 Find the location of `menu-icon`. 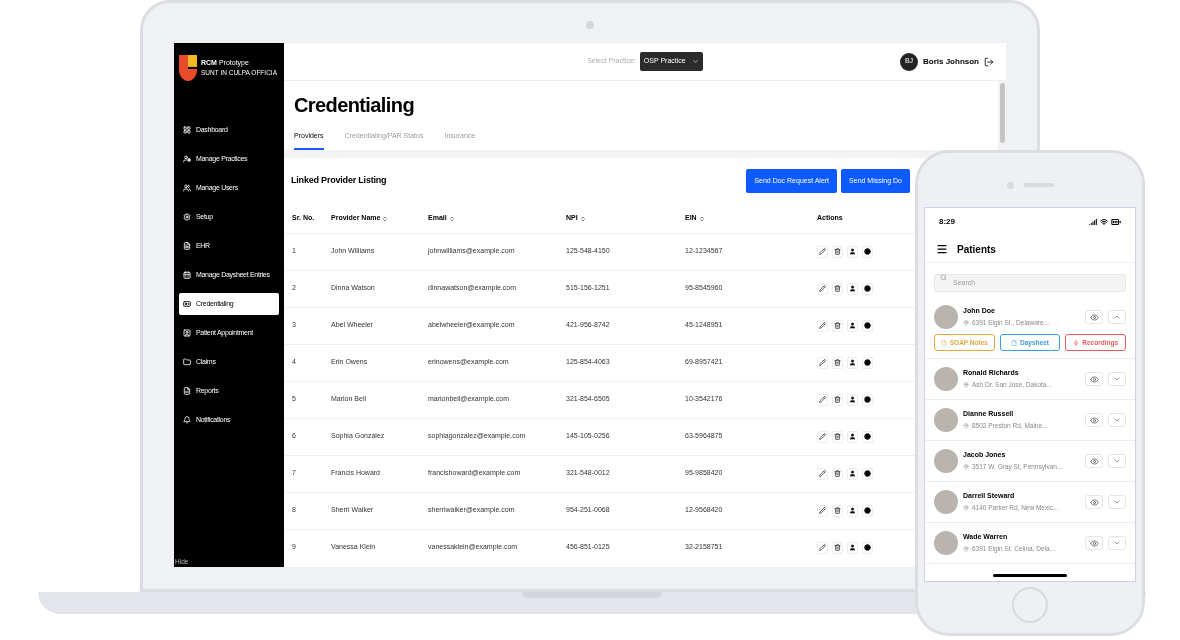

menu-icon is located at coordinates (942, 249).